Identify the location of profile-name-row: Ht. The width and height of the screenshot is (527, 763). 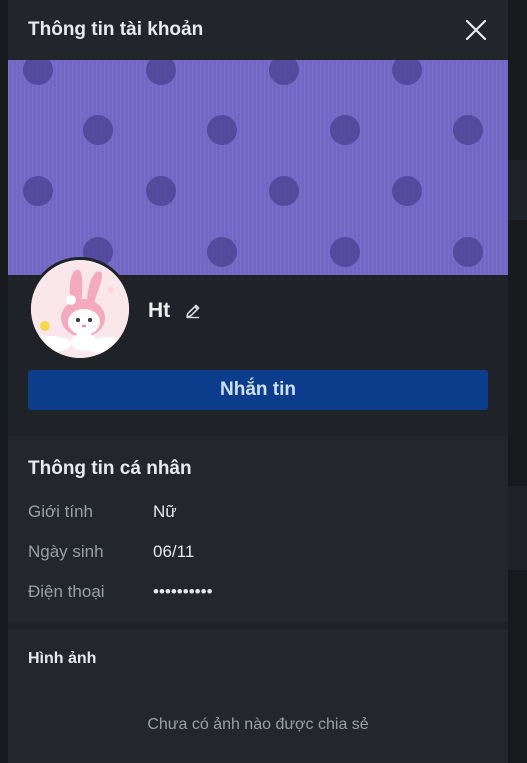
(175, 311).